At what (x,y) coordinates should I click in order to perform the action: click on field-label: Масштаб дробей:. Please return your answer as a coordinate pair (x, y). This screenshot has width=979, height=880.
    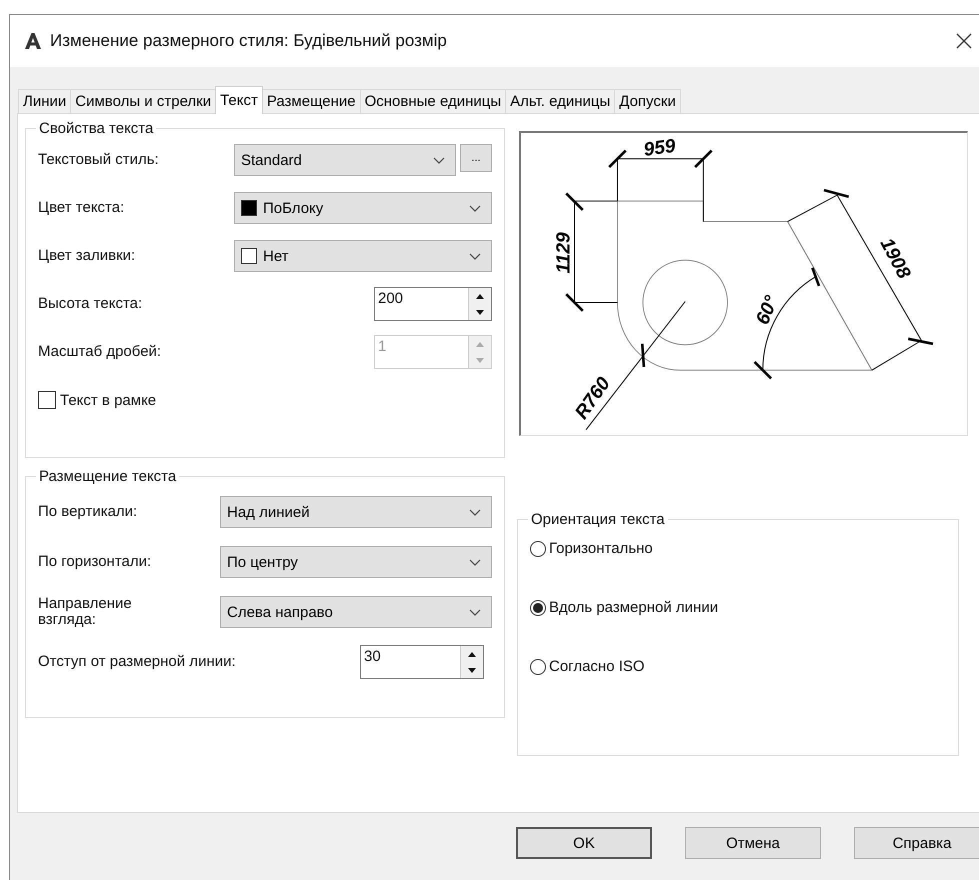
    Looking at the image, I should click on (100, 352).